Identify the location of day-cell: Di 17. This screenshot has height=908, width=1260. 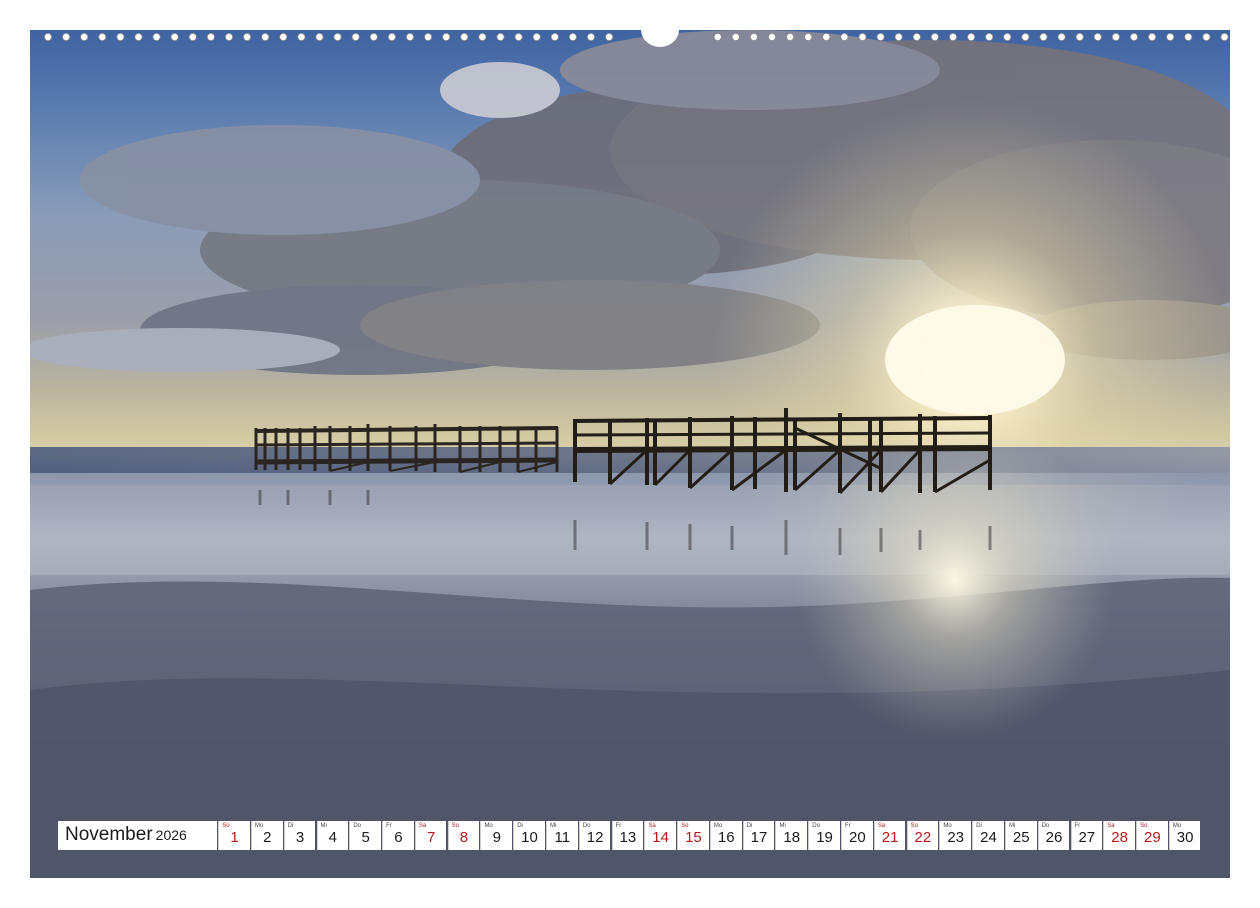
(758, 835).